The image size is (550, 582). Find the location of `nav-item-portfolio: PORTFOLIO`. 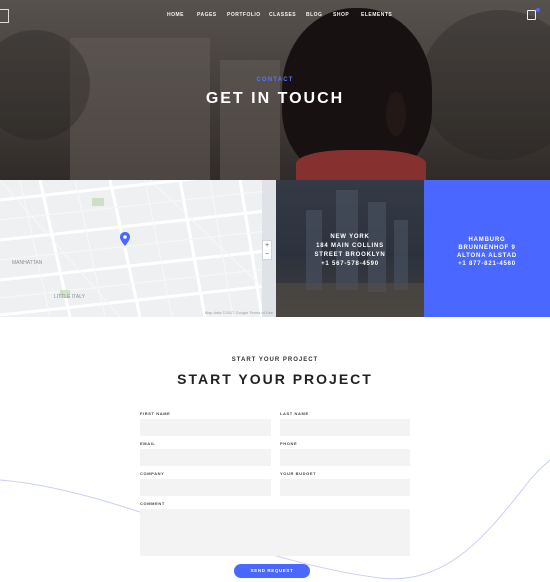

nav-item-portfolio: PORTFOLIO is located at coordinates (244, 15).